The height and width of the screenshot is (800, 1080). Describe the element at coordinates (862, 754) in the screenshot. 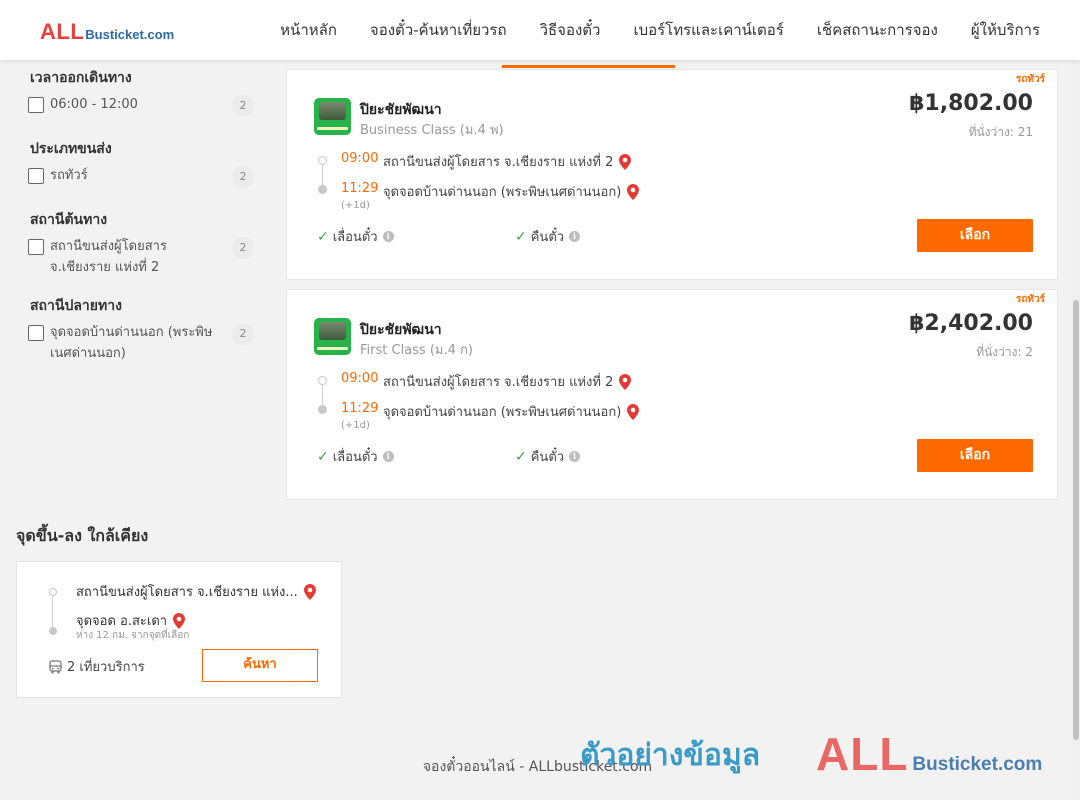

I see `watermark-logo-all: ALL` at that location.